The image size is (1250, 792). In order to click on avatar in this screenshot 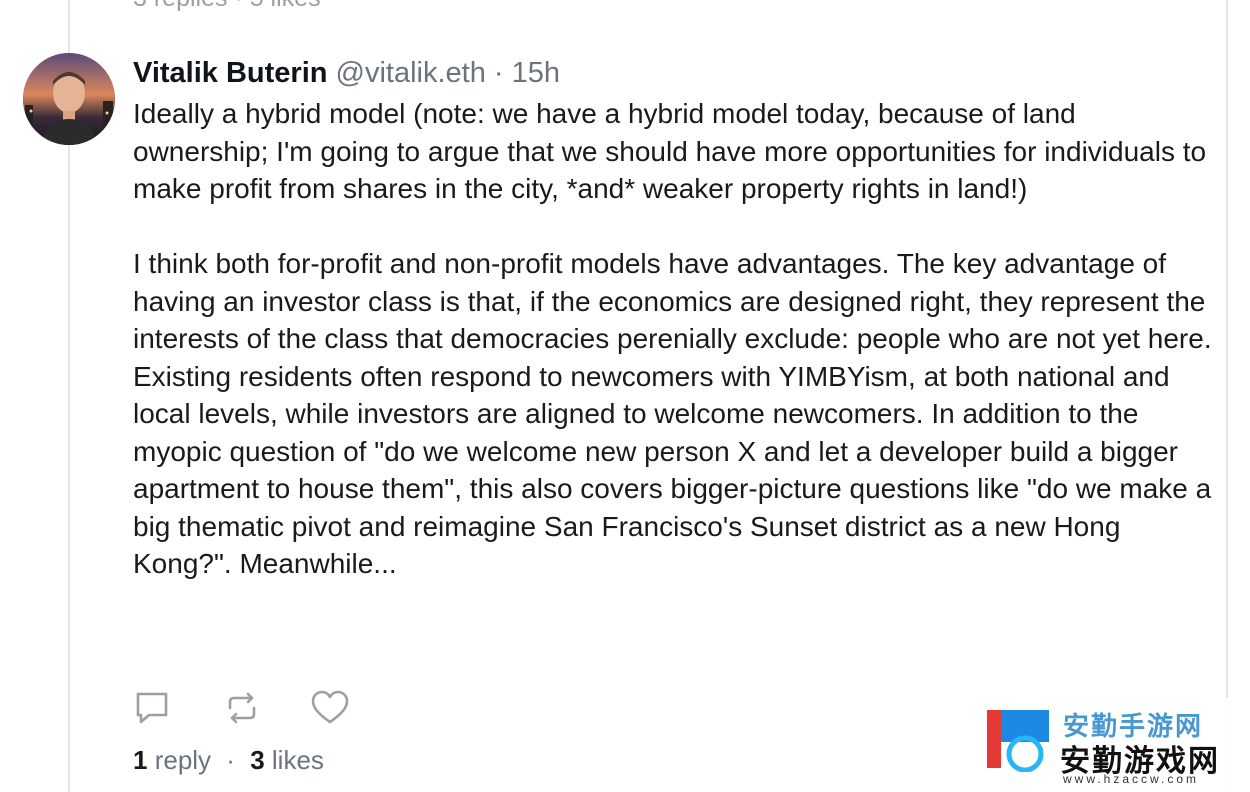, I will do `click(69, 99)`.